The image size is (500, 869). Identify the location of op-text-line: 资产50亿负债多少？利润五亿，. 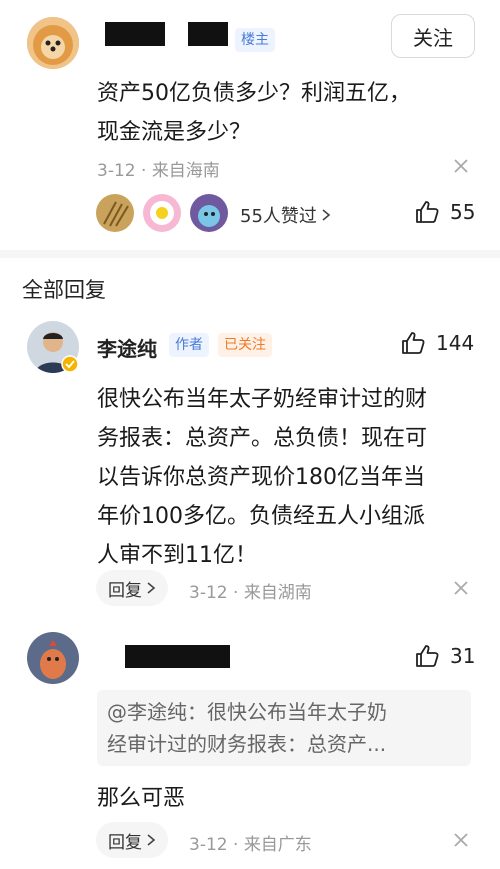
(254, 93).